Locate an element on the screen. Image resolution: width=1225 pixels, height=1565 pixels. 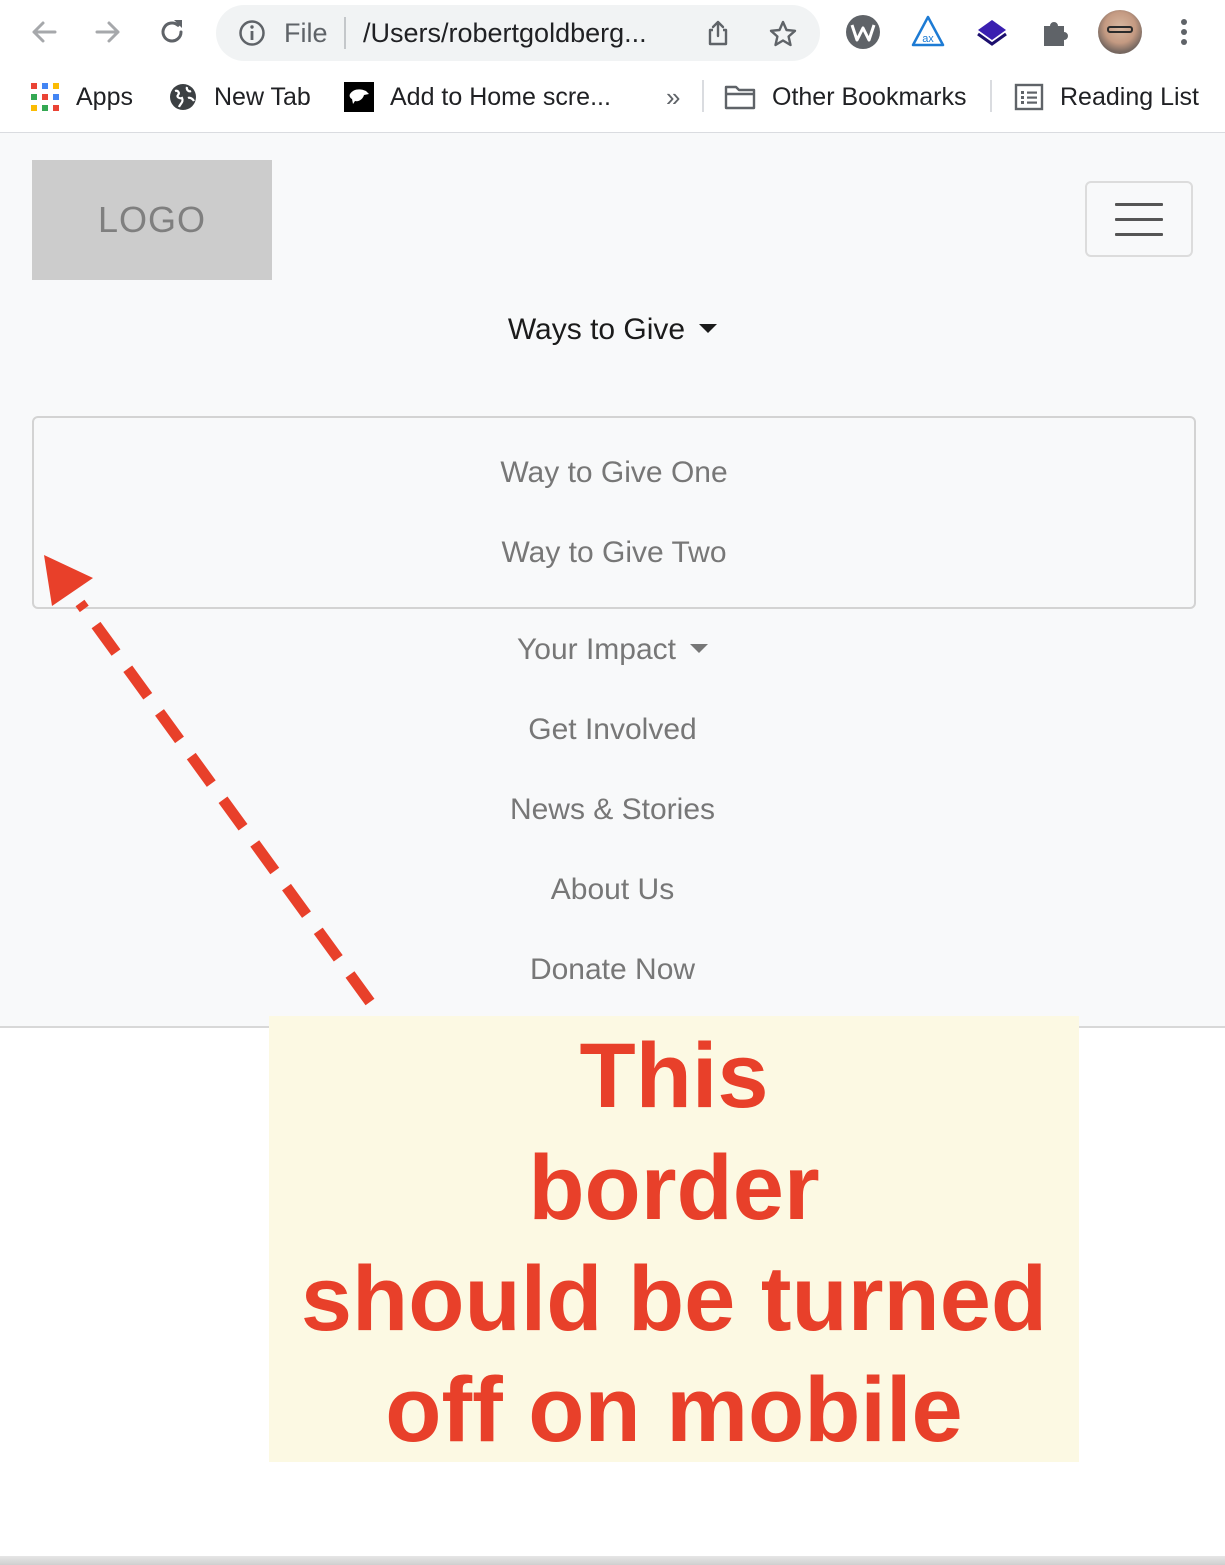
bookmark-new-tab-label: New Tab is located at coordinates (262, 96).